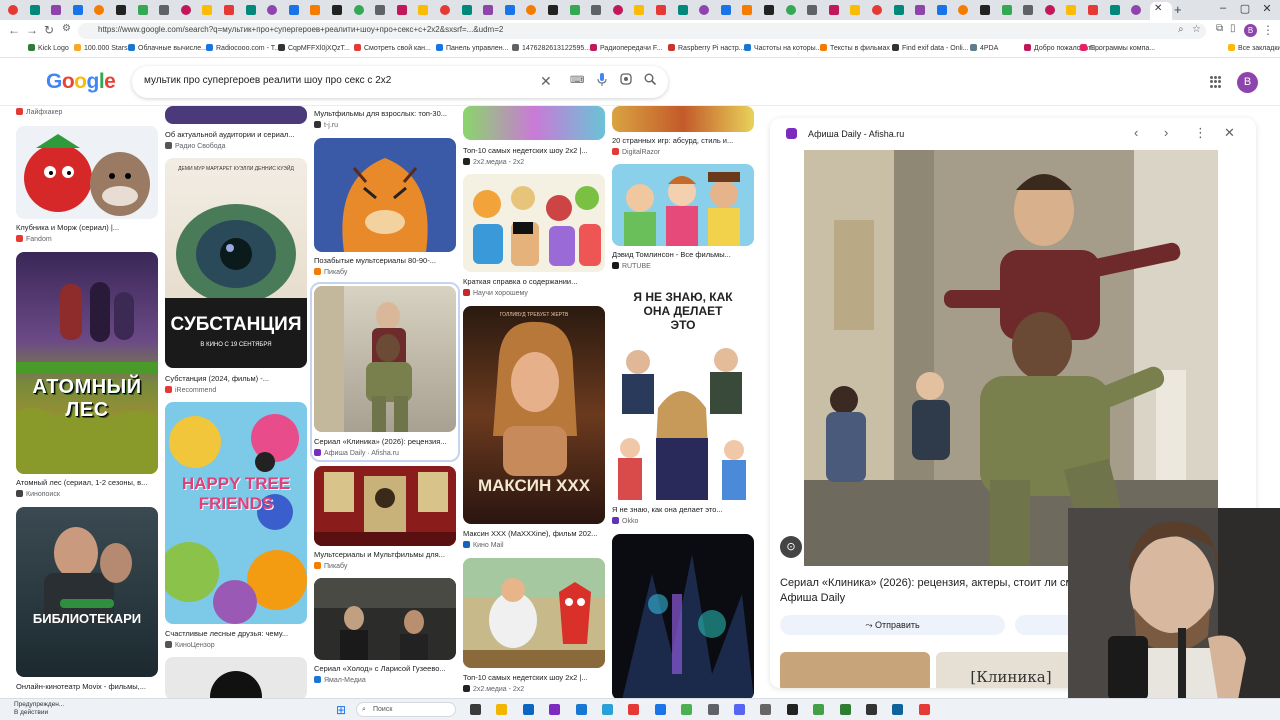  What do you see at coordinates (14, 30) in the screenshot?
I see `back-arrow-icon: ←` at bounding box center [14, 30].